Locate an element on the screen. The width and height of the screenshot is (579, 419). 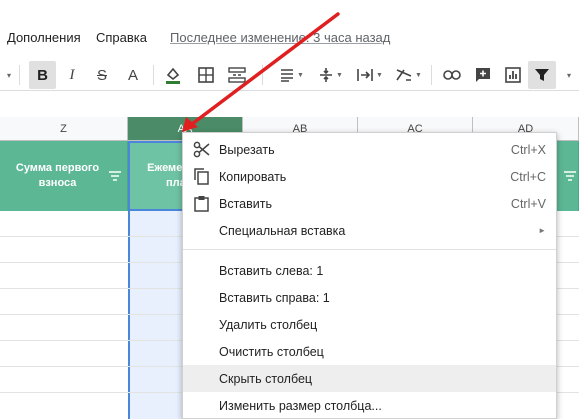
menu-item-clear-column: Очистить столбец is located at coordinates (369, 351).